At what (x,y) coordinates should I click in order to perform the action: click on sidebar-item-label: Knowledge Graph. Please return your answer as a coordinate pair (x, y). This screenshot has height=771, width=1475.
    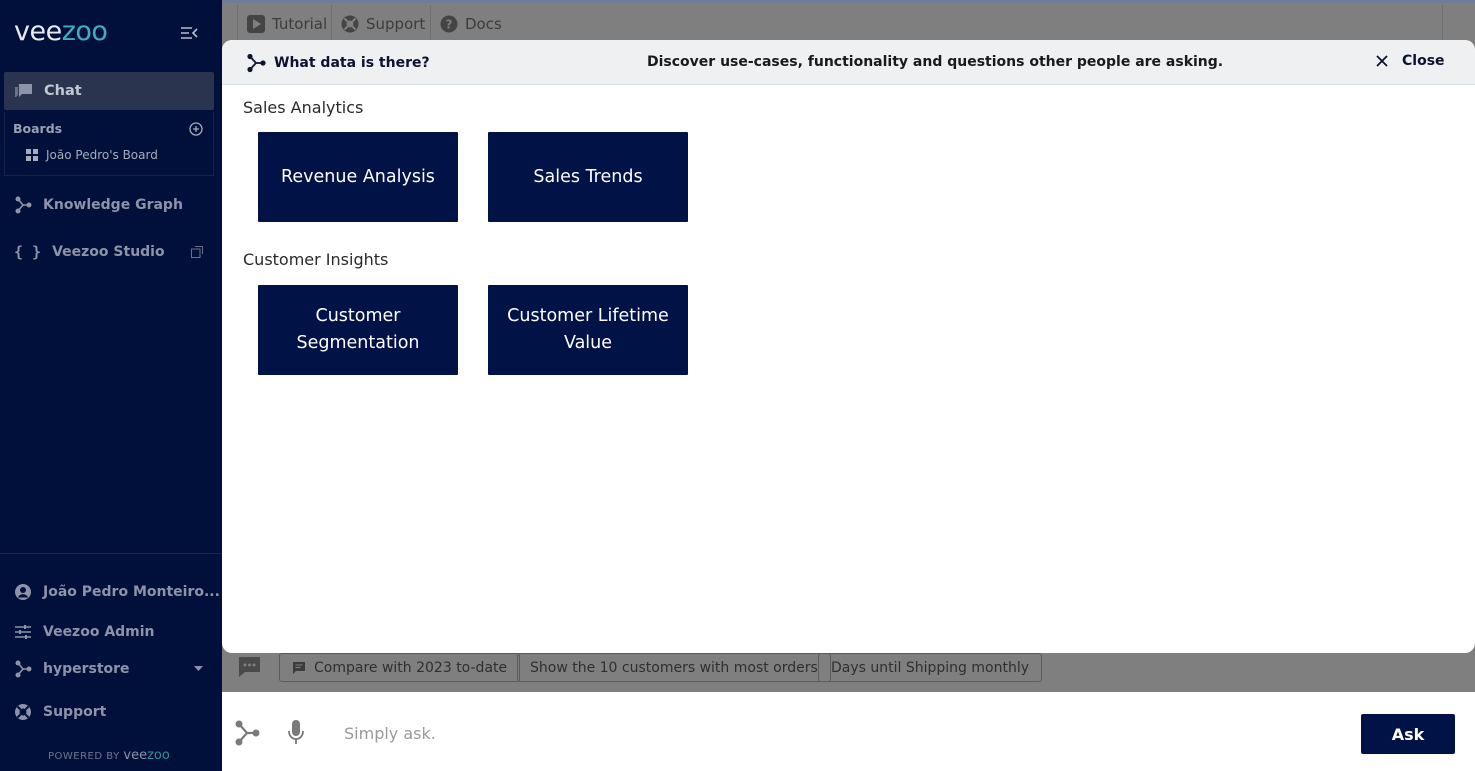
    Looking at the image, I should click on (113, 205).